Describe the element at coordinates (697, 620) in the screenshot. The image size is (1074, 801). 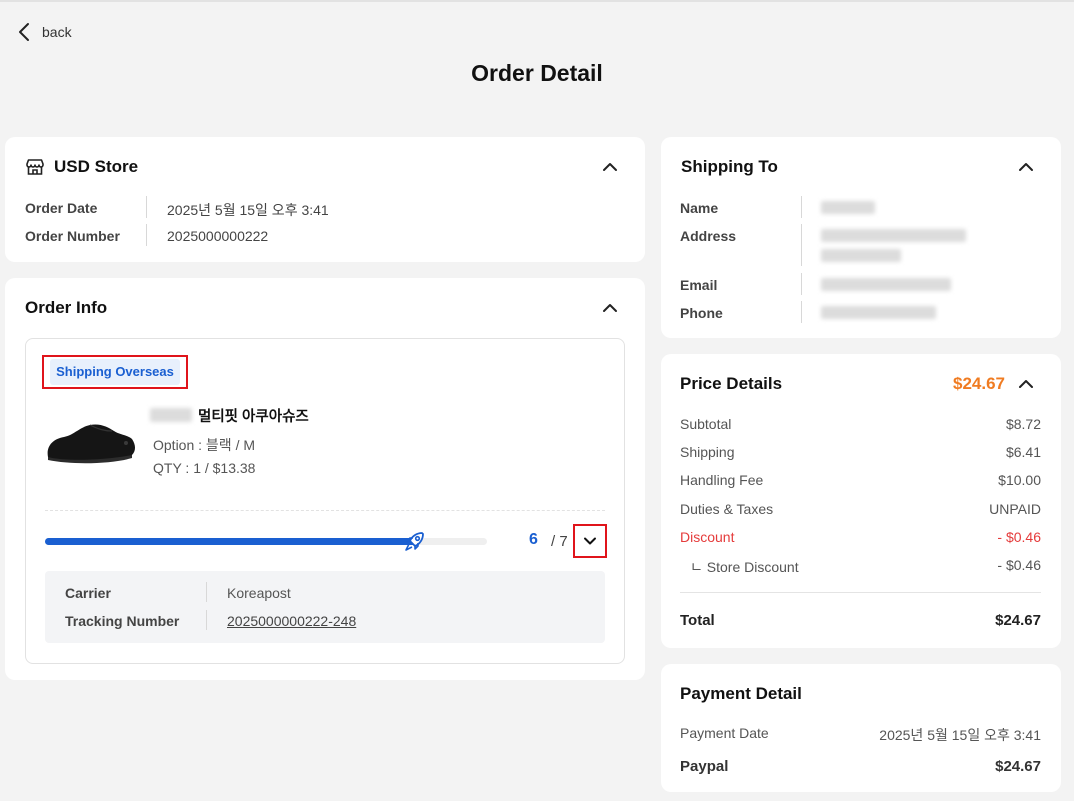
I see `total-label: Total` at that location.